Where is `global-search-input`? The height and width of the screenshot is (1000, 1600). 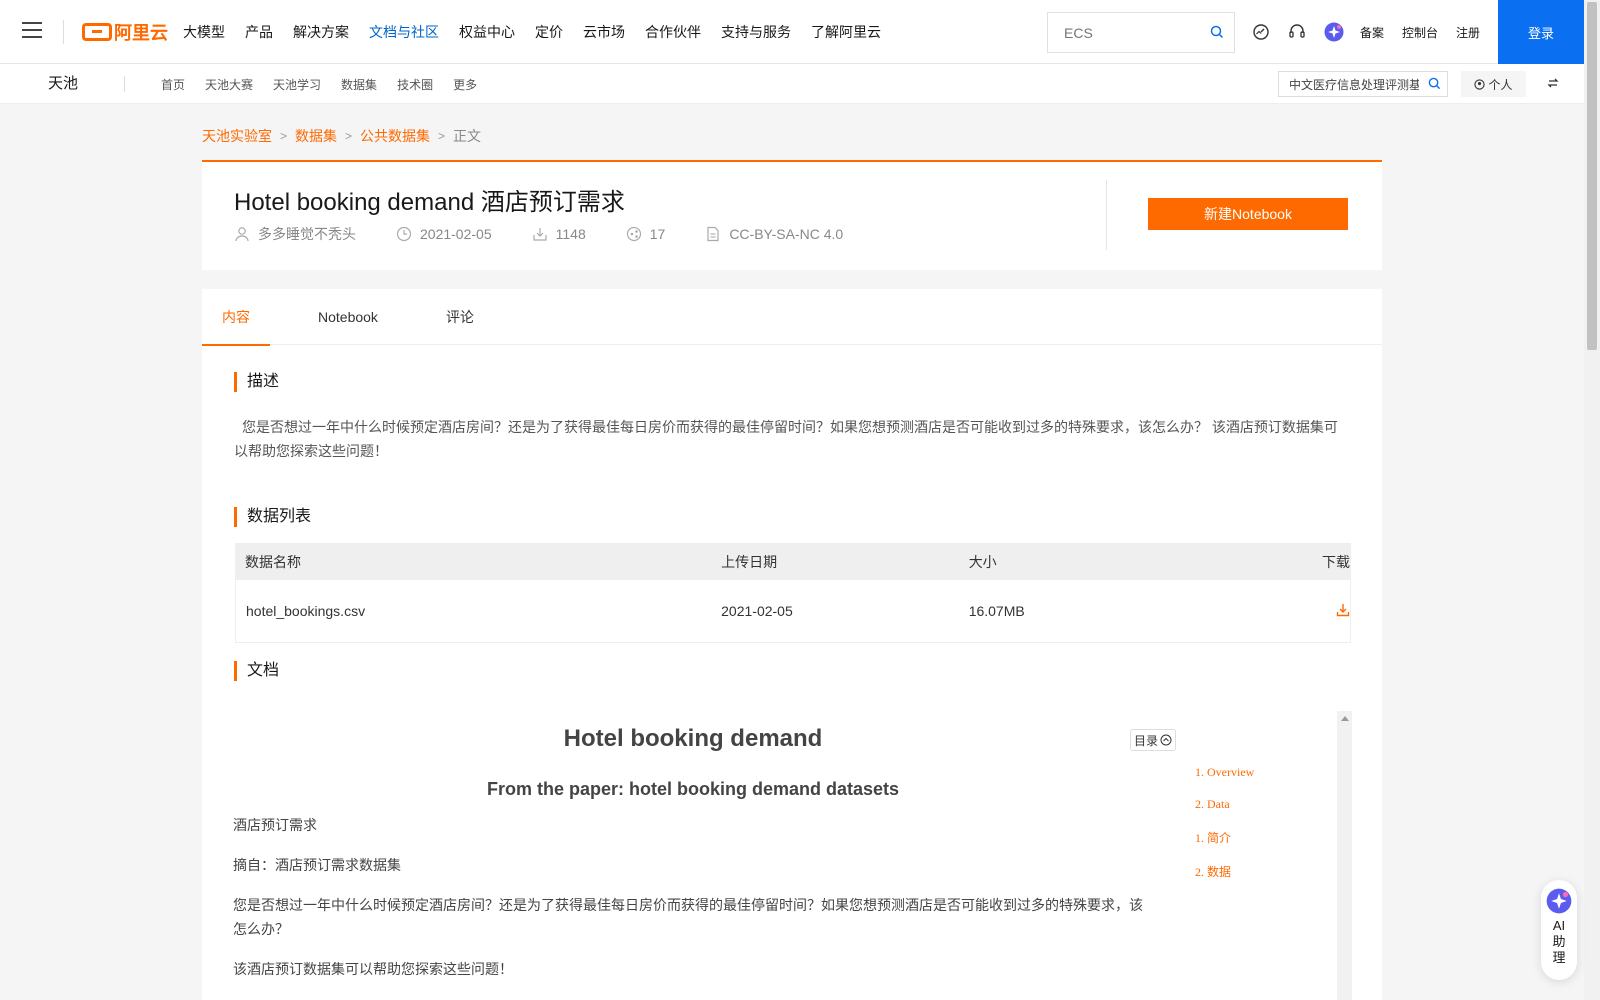 global-search-input is located at coordinates (1123, 32).